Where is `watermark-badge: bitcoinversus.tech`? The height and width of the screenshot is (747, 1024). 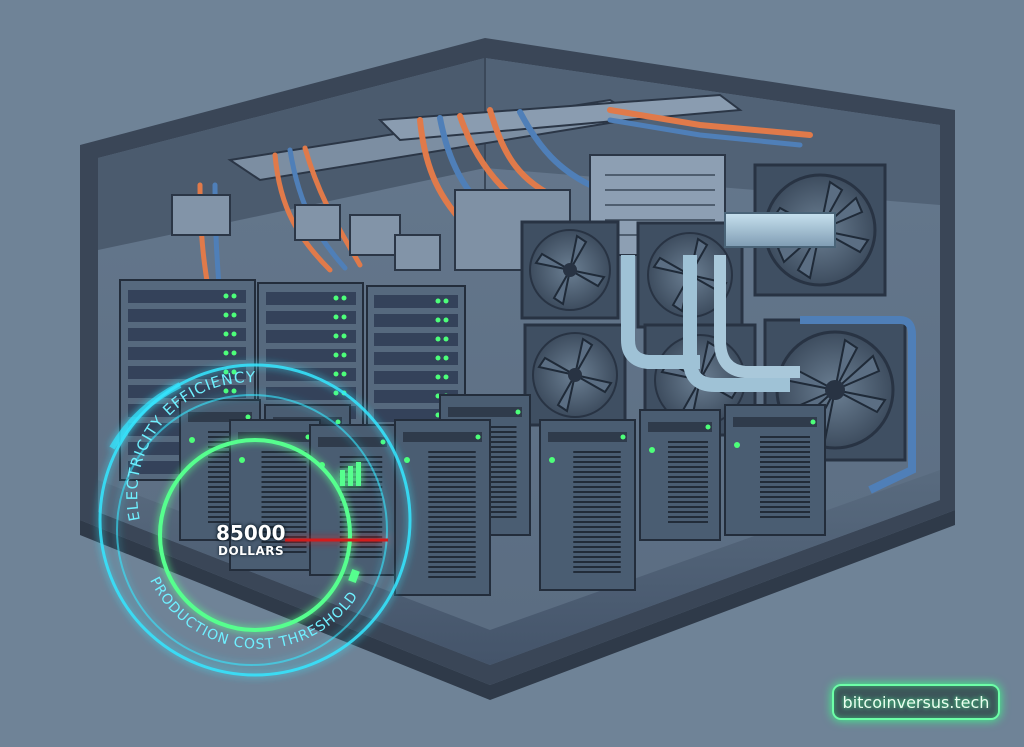
watermark-badge: bitcoinversus.tech is located at coordinates (916, 702).